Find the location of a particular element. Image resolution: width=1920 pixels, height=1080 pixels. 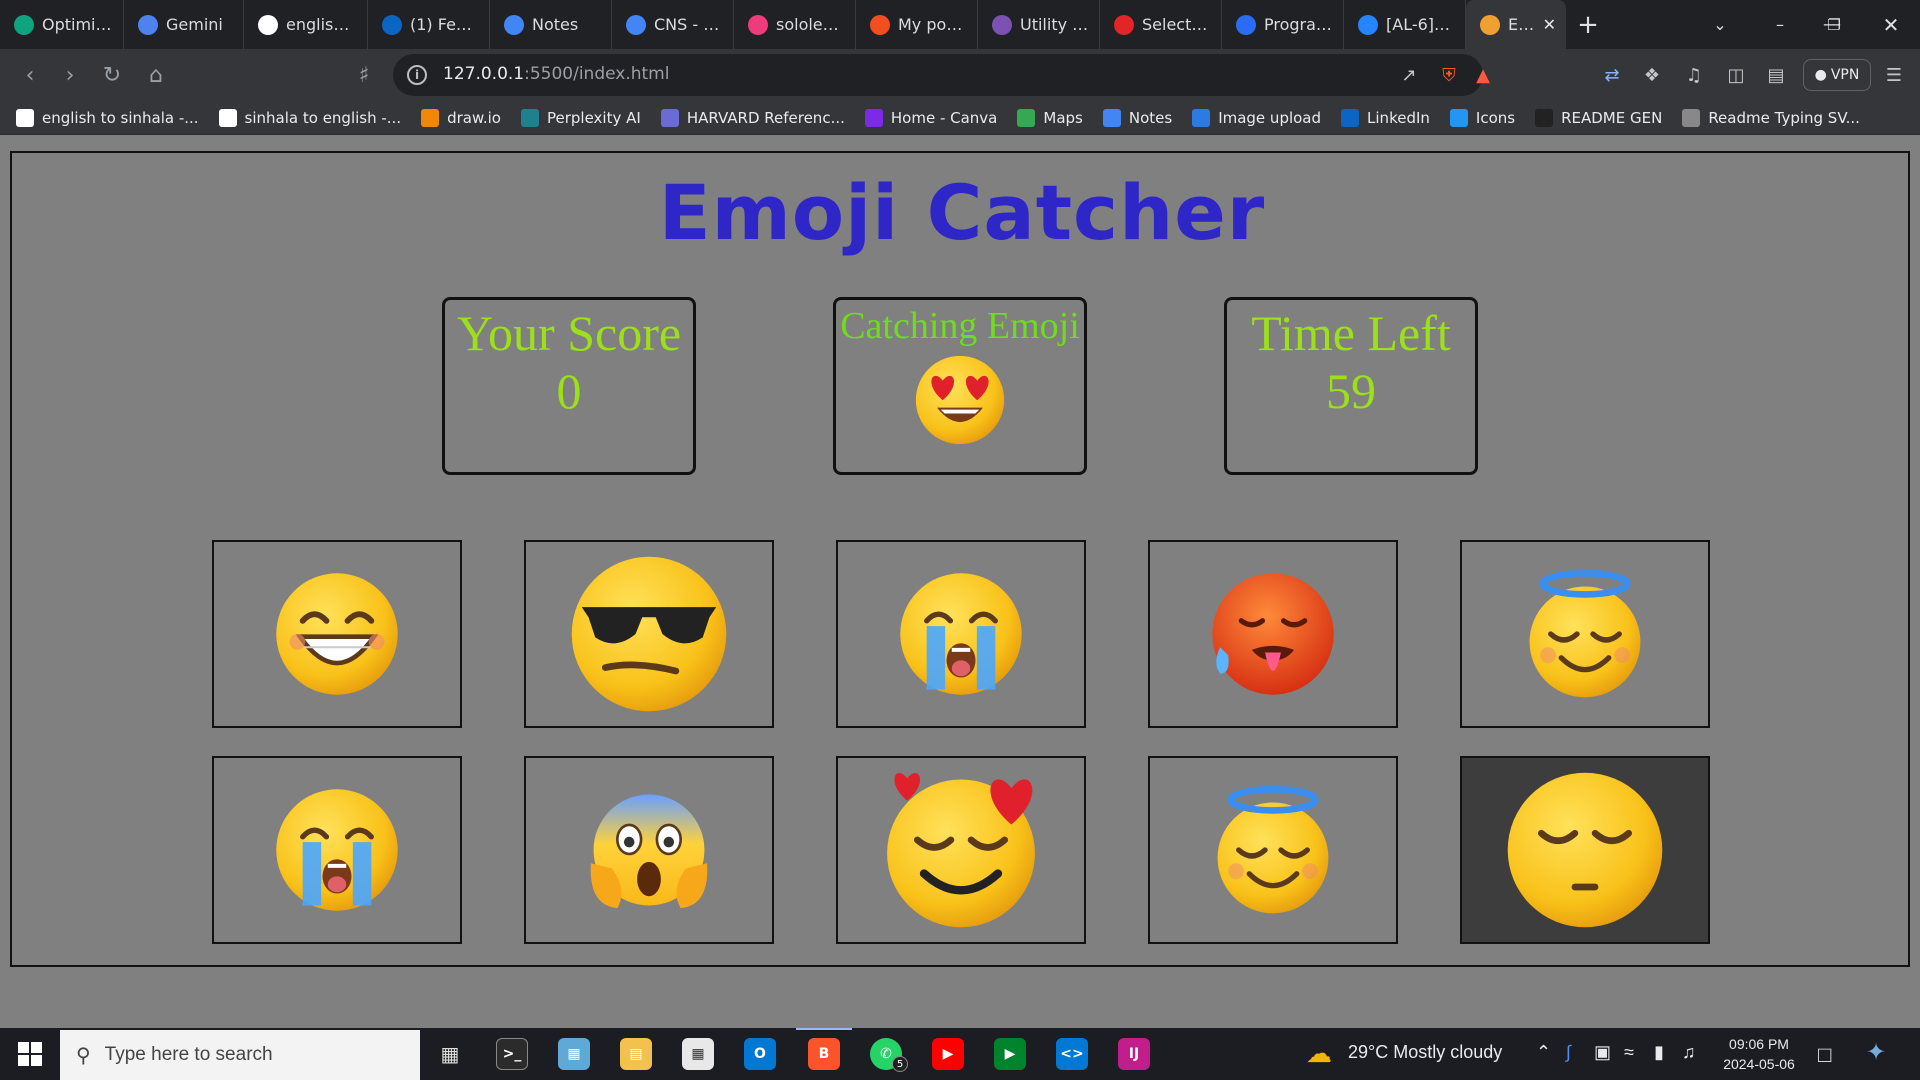

notifications-icon: □ is located at coordinates (1824, 1055).